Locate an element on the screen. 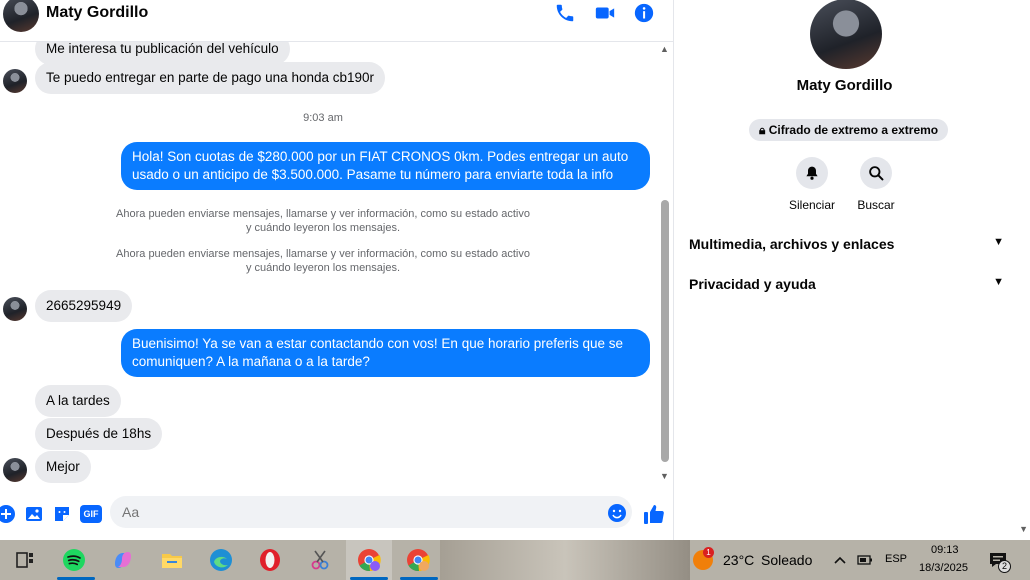 The height and width of the screenshot is (580, 1030). section-media-files-links: Multimedia, archivos y enlaces ▼ is located at coordinates (846, 244).